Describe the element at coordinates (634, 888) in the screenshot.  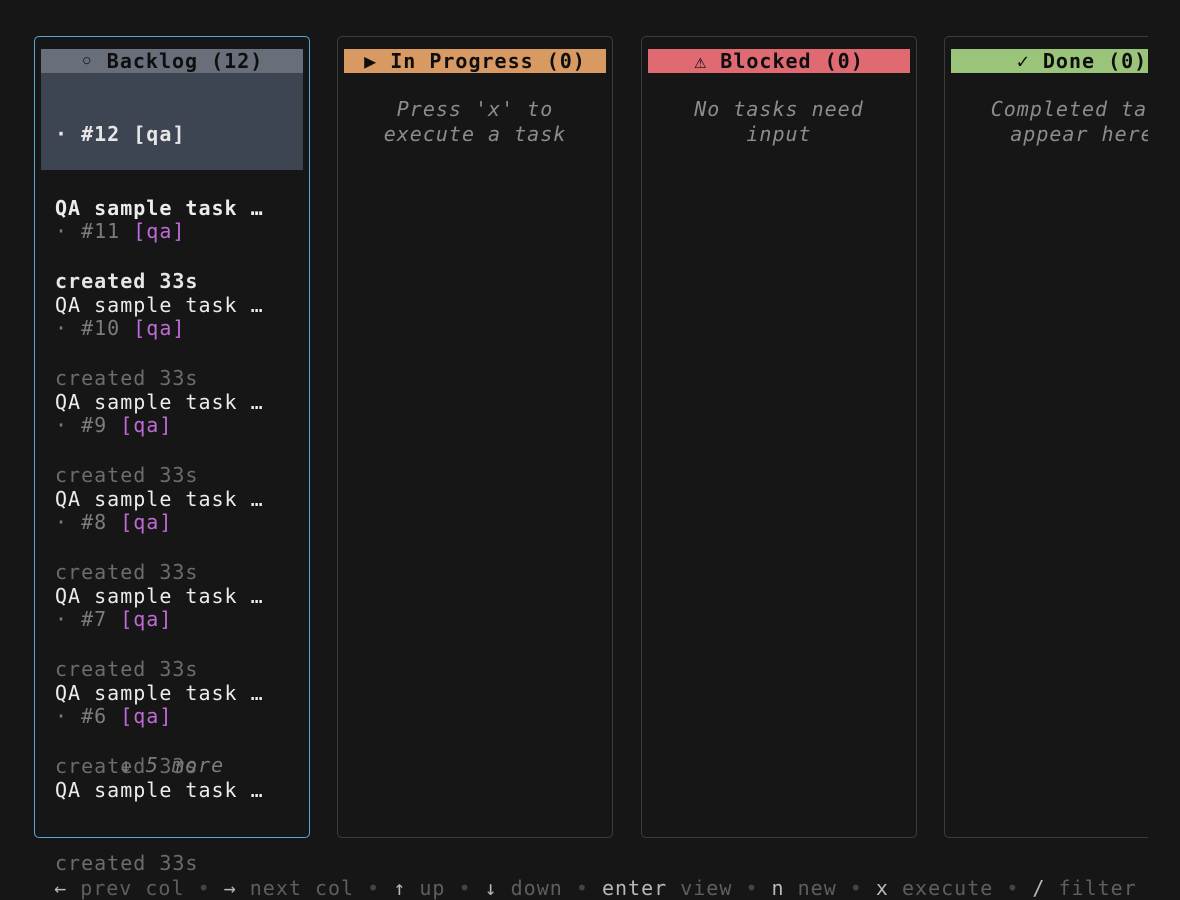
I see `key-enter: enter` at that location.